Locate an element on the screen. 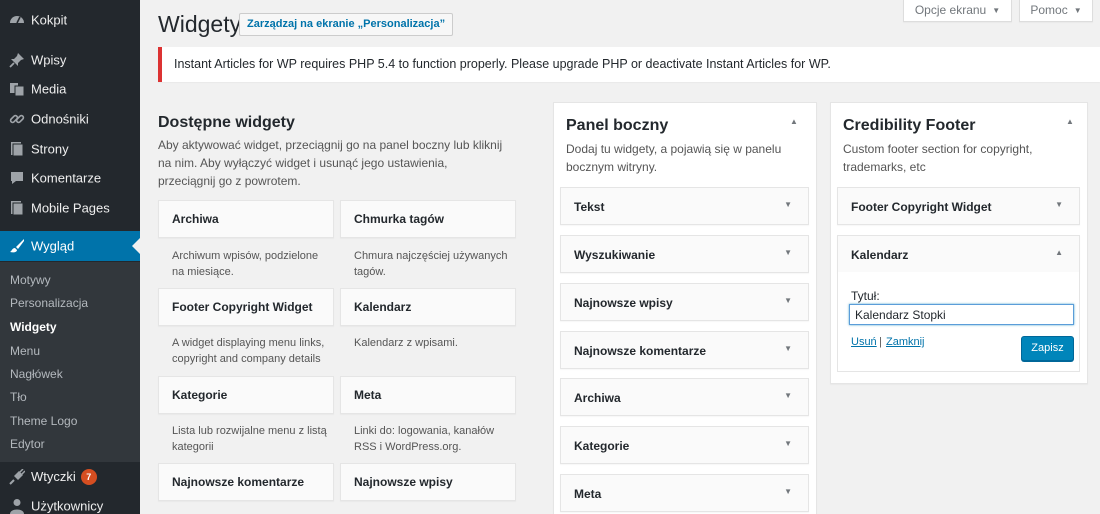  sidebar-item-odnosniki: Odnośniki is located at coordinates (70, 119).